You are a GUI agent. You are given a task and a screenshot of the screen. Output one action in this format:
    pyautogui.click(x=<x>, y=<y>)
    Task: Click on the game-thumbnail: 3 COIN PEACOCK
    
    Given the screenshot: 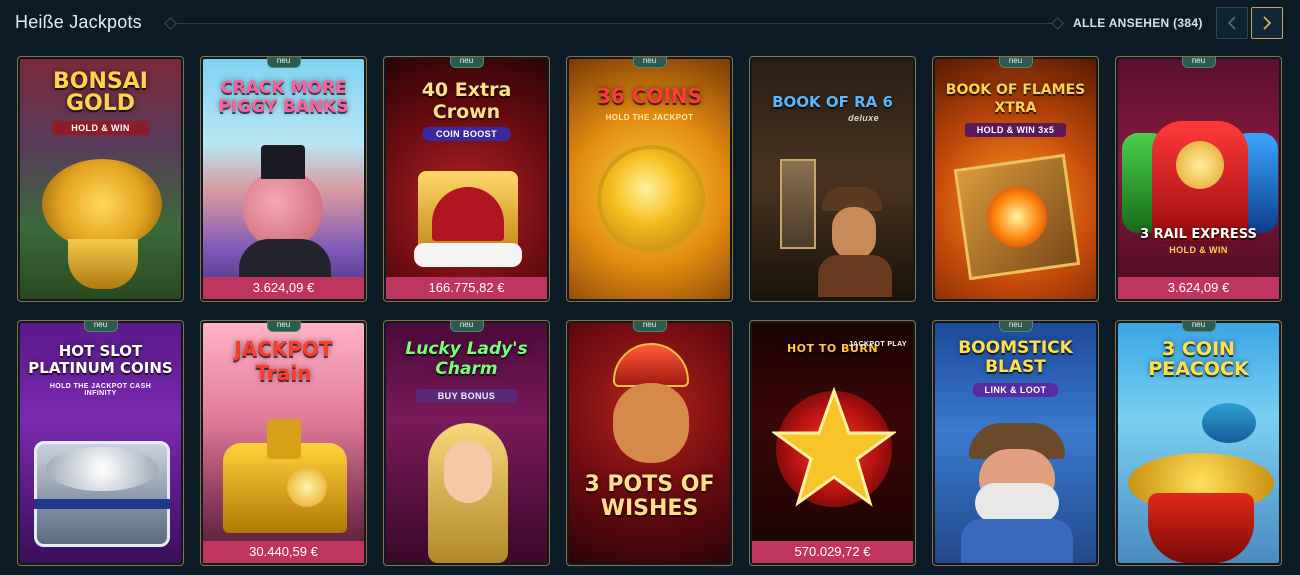 What is the action you would take?
    pyautogui.click(x=1198, y=443)
    